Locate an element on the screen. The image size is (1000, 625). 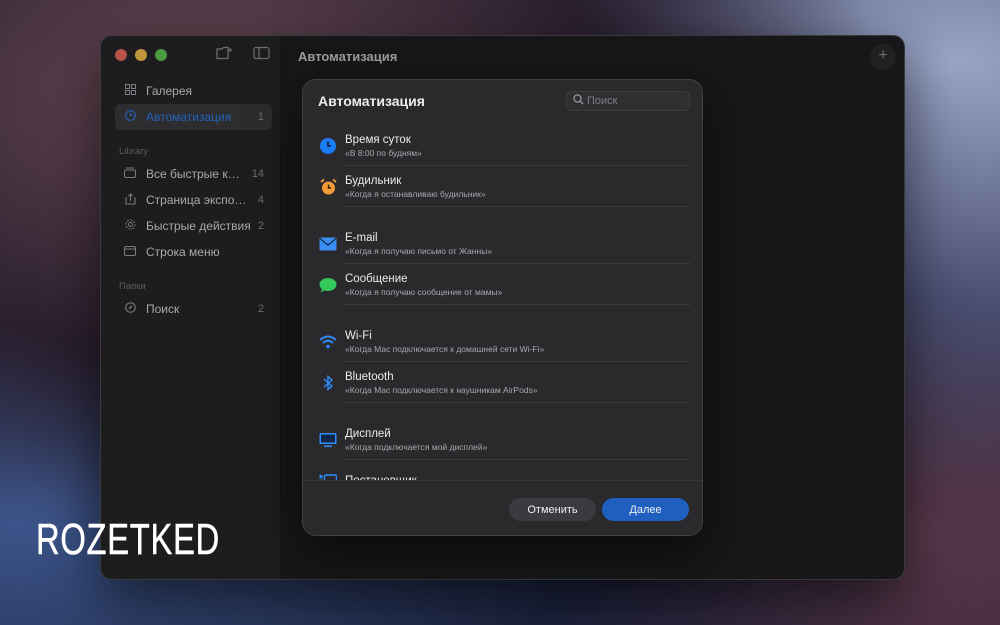
clock-icon is located at coordinates (328, 146).